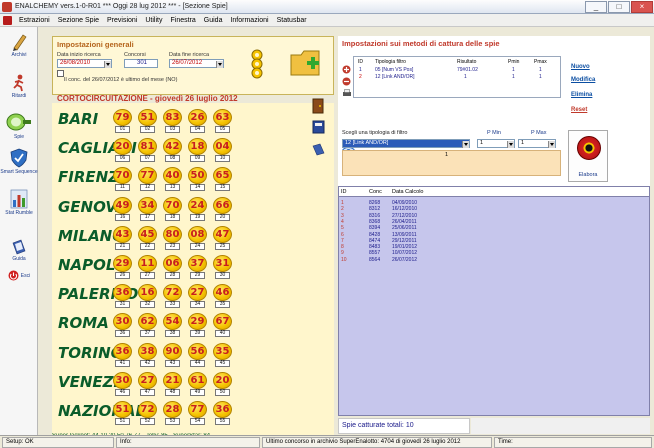  I want to click on number-ball: 34, so click(147, 205).